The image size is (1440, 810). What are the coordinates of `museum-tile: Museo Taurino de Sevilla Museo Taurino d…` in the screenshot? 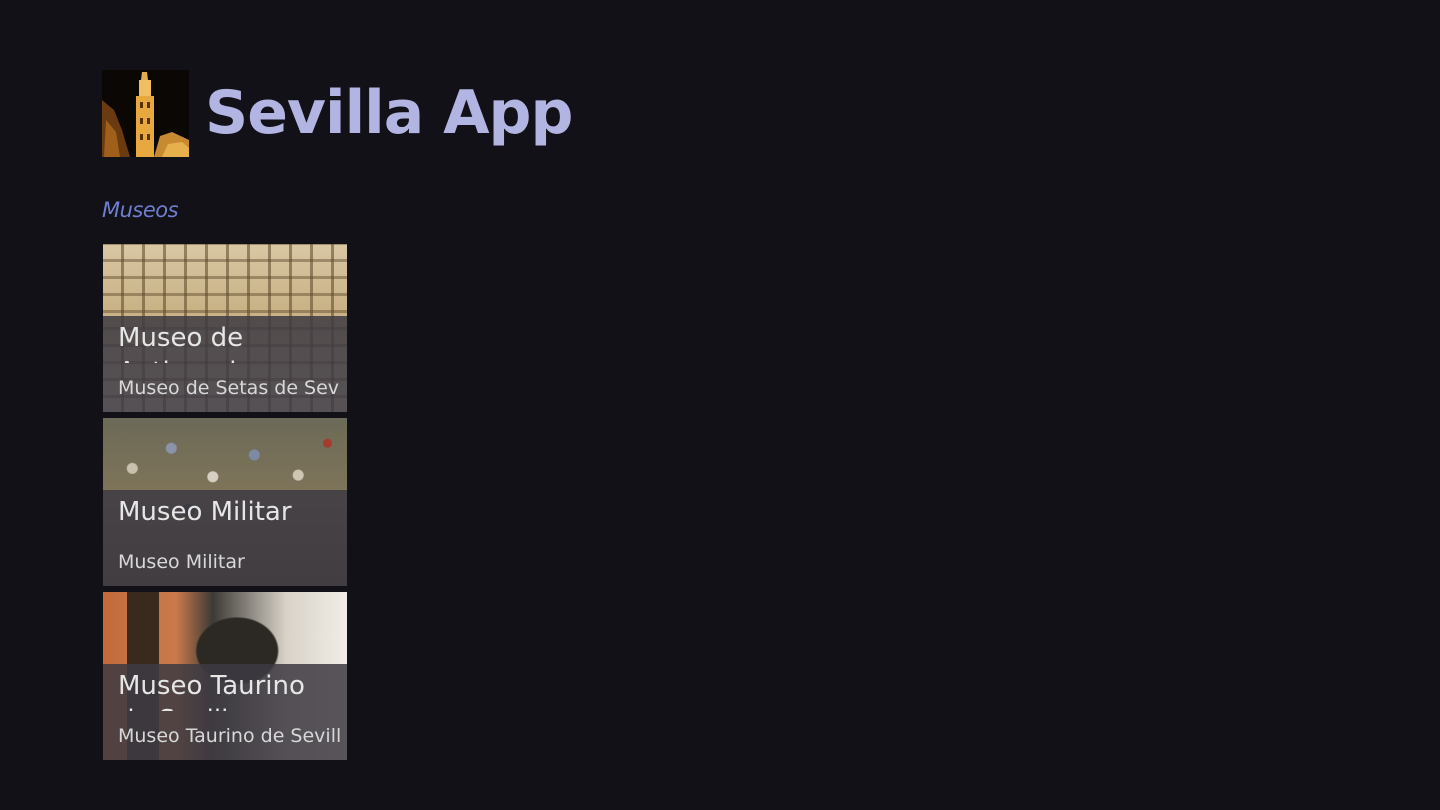 It's located at (225, 676).